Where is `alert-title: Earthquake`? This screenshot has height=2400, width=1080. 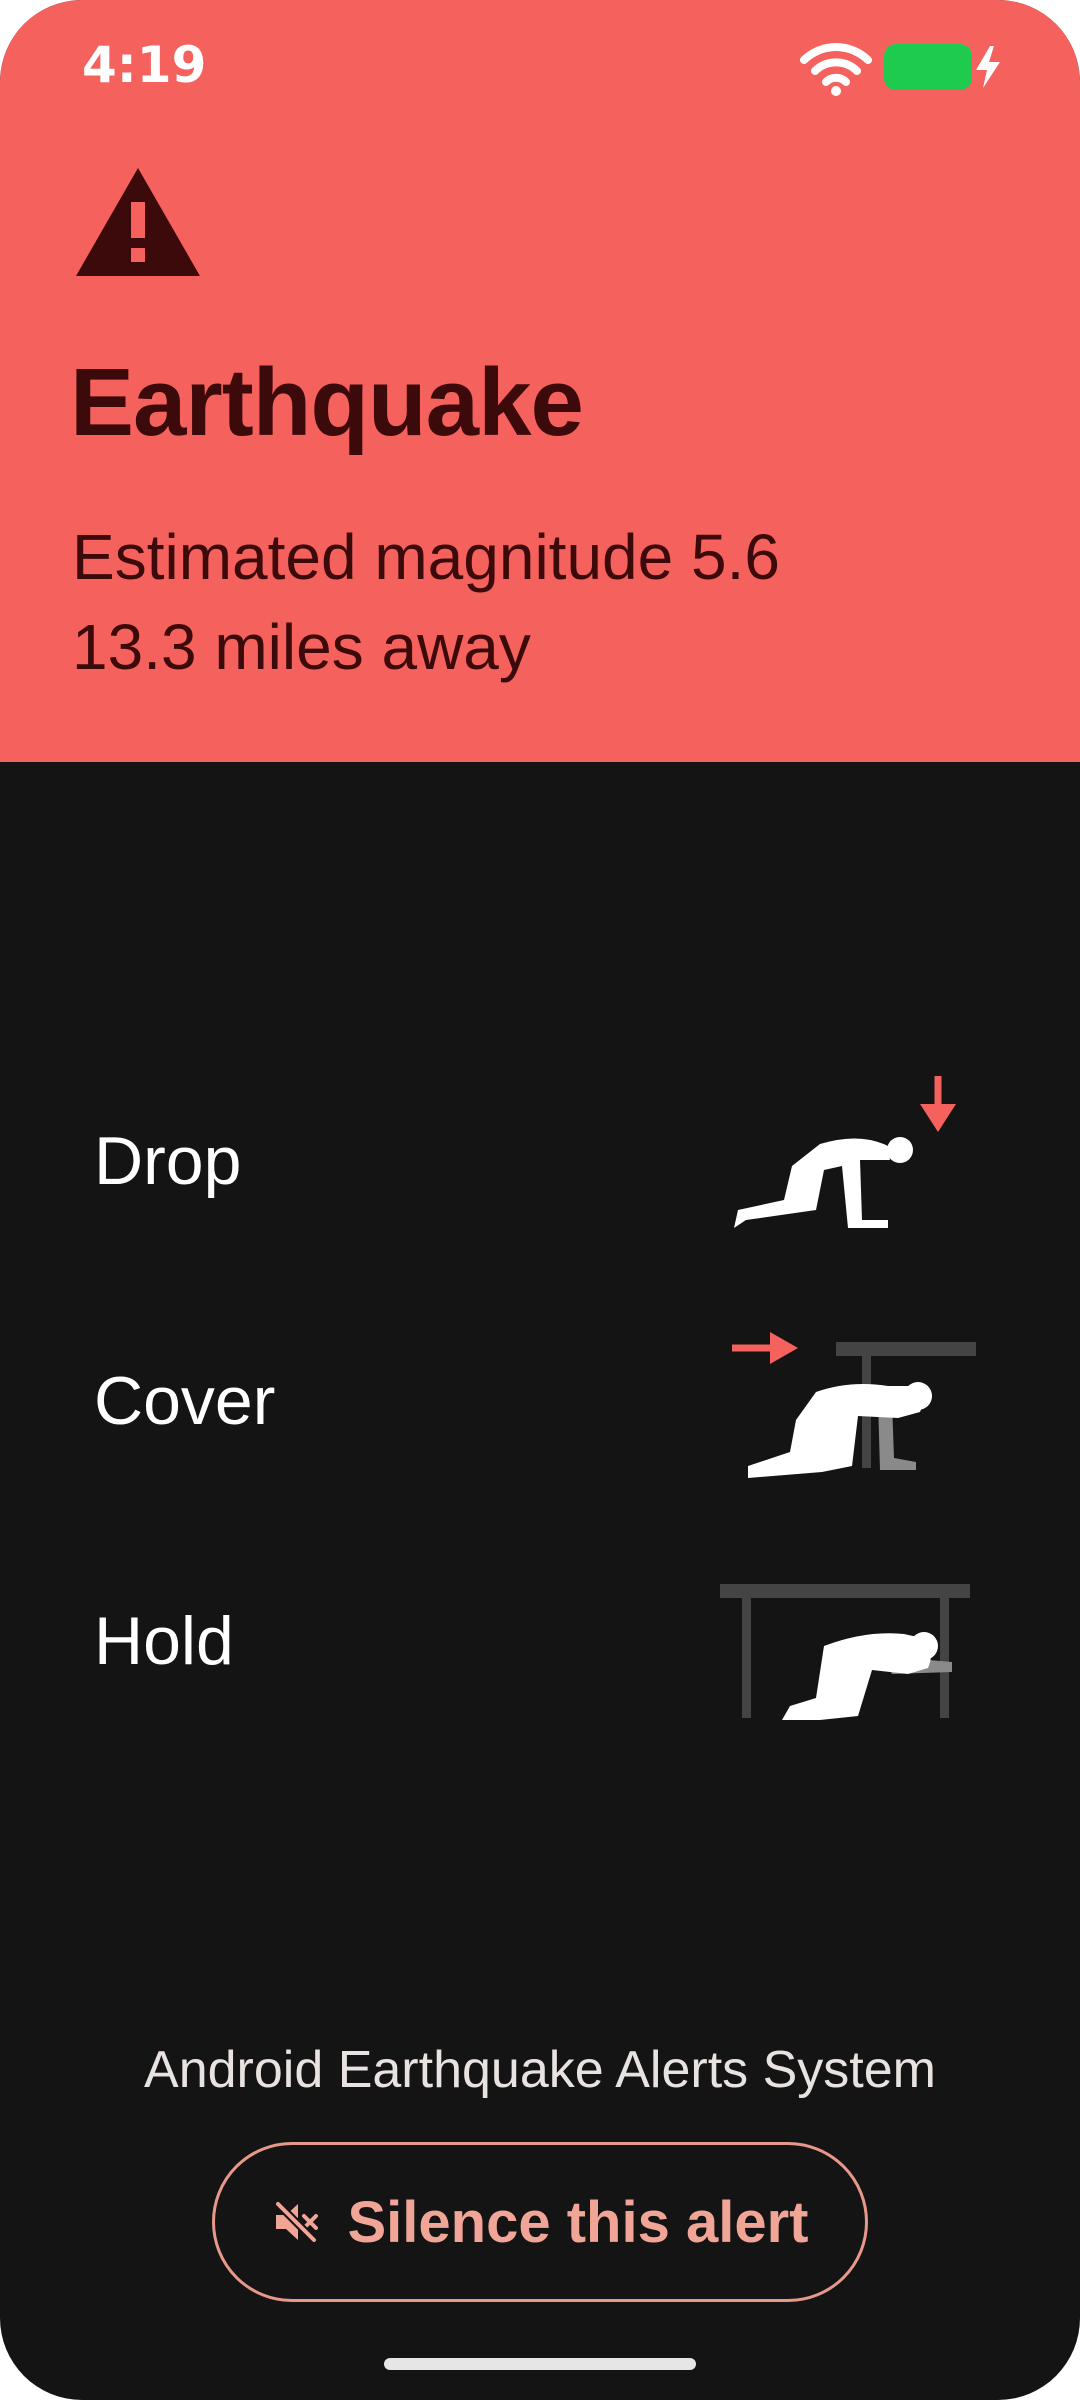 alert-title: Earthquake is located at coordinates (327, 402).